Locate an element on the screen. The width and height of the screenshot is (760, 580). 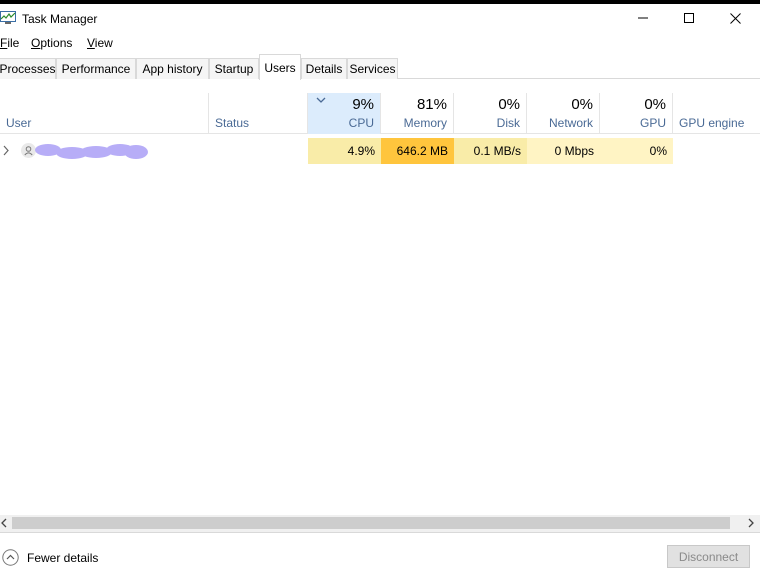
column-disk-label: Disk is located at coordinates (508, 123).